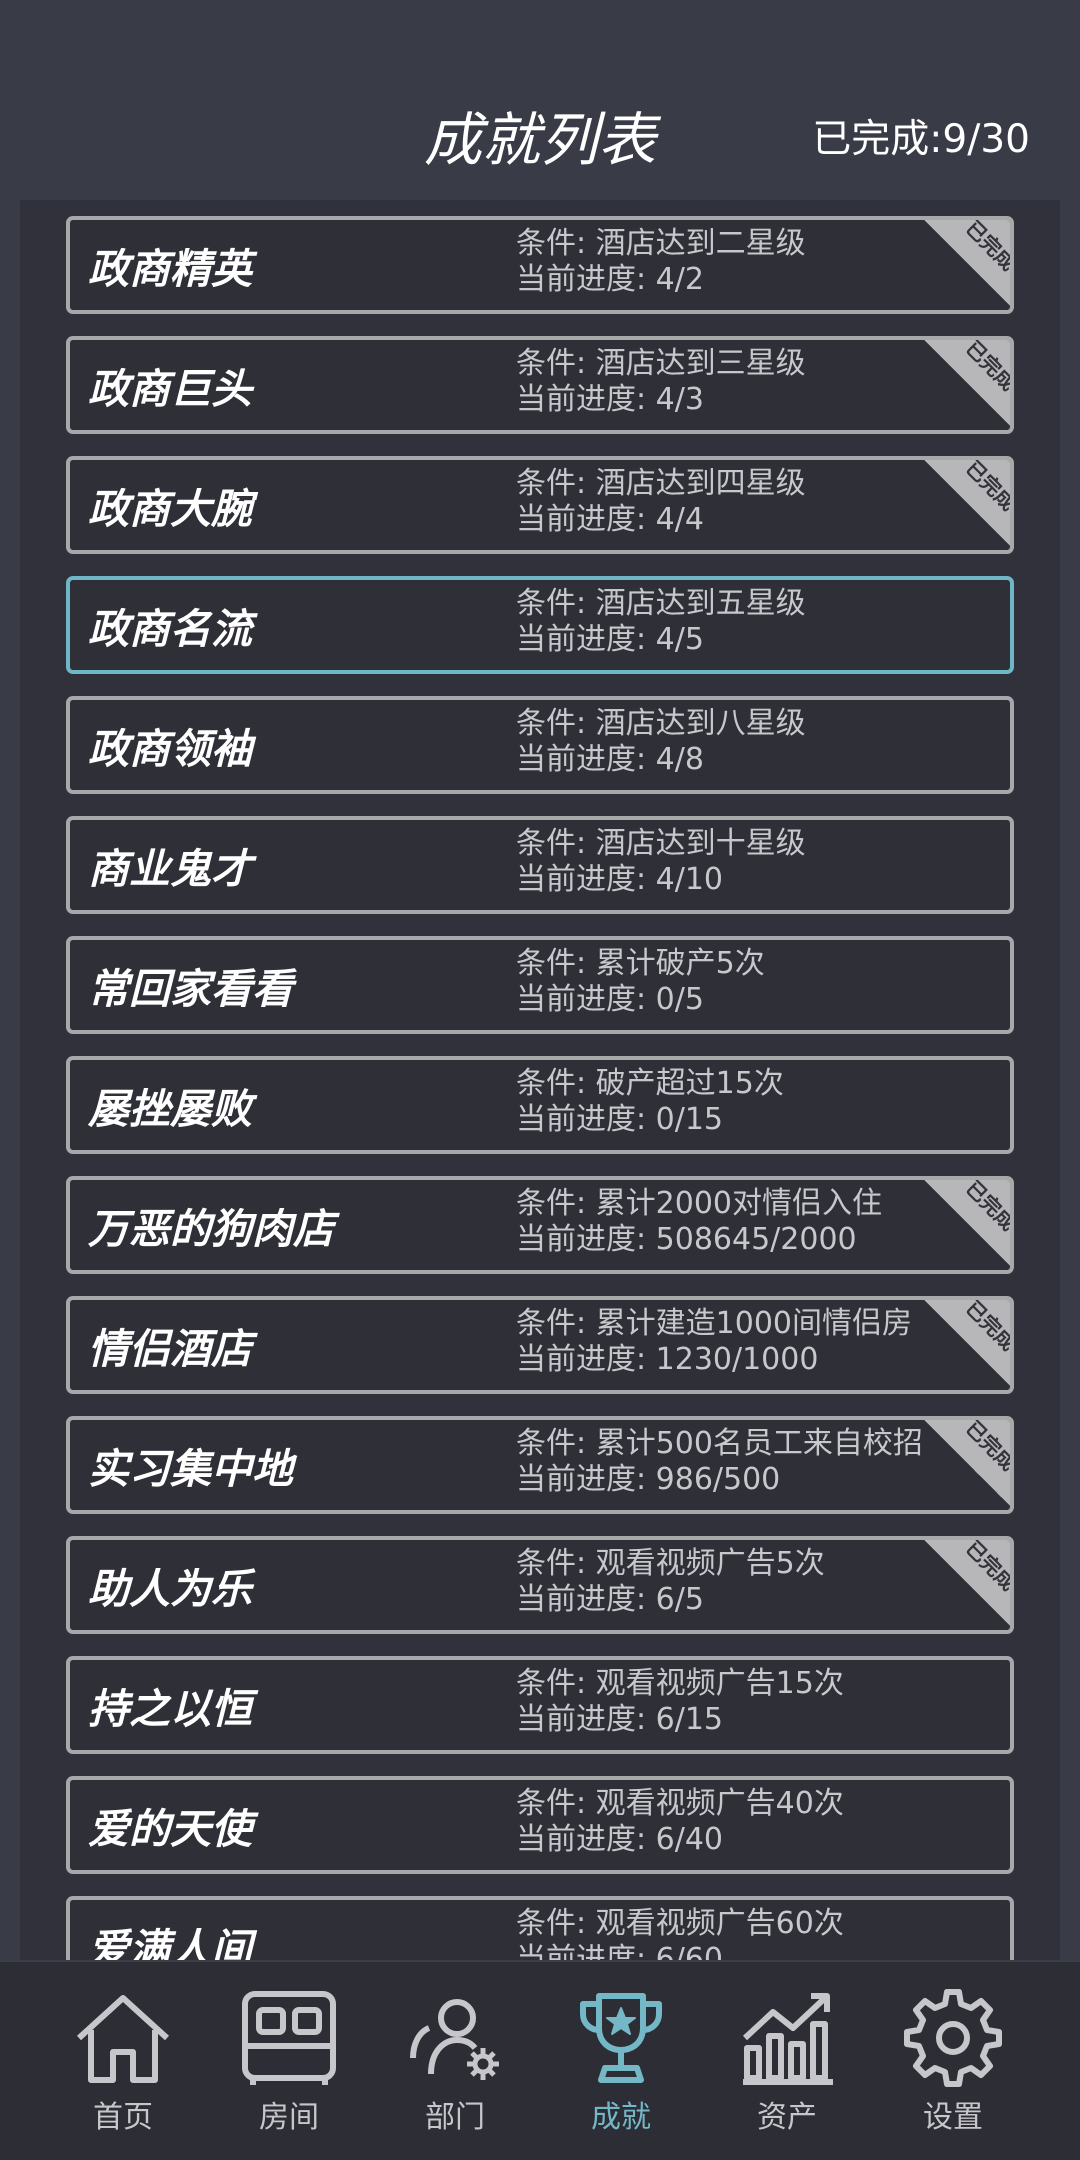 The width and height of the screenshot is (1080, 2160). What do you see at coordinates (610, 1599) in the screenshot?
I see `achievement-progress: 当前进度: 6/5` at bounding box center [610, 1599].